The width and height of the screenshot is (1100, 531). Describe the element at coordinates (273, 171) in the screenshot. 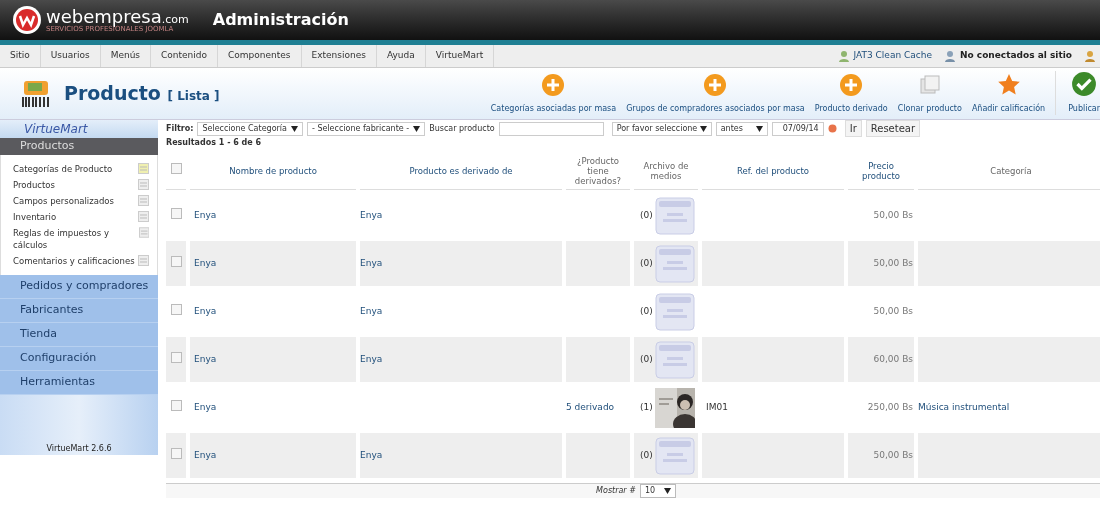

I see `column-header: Nombre de producto` at that location.